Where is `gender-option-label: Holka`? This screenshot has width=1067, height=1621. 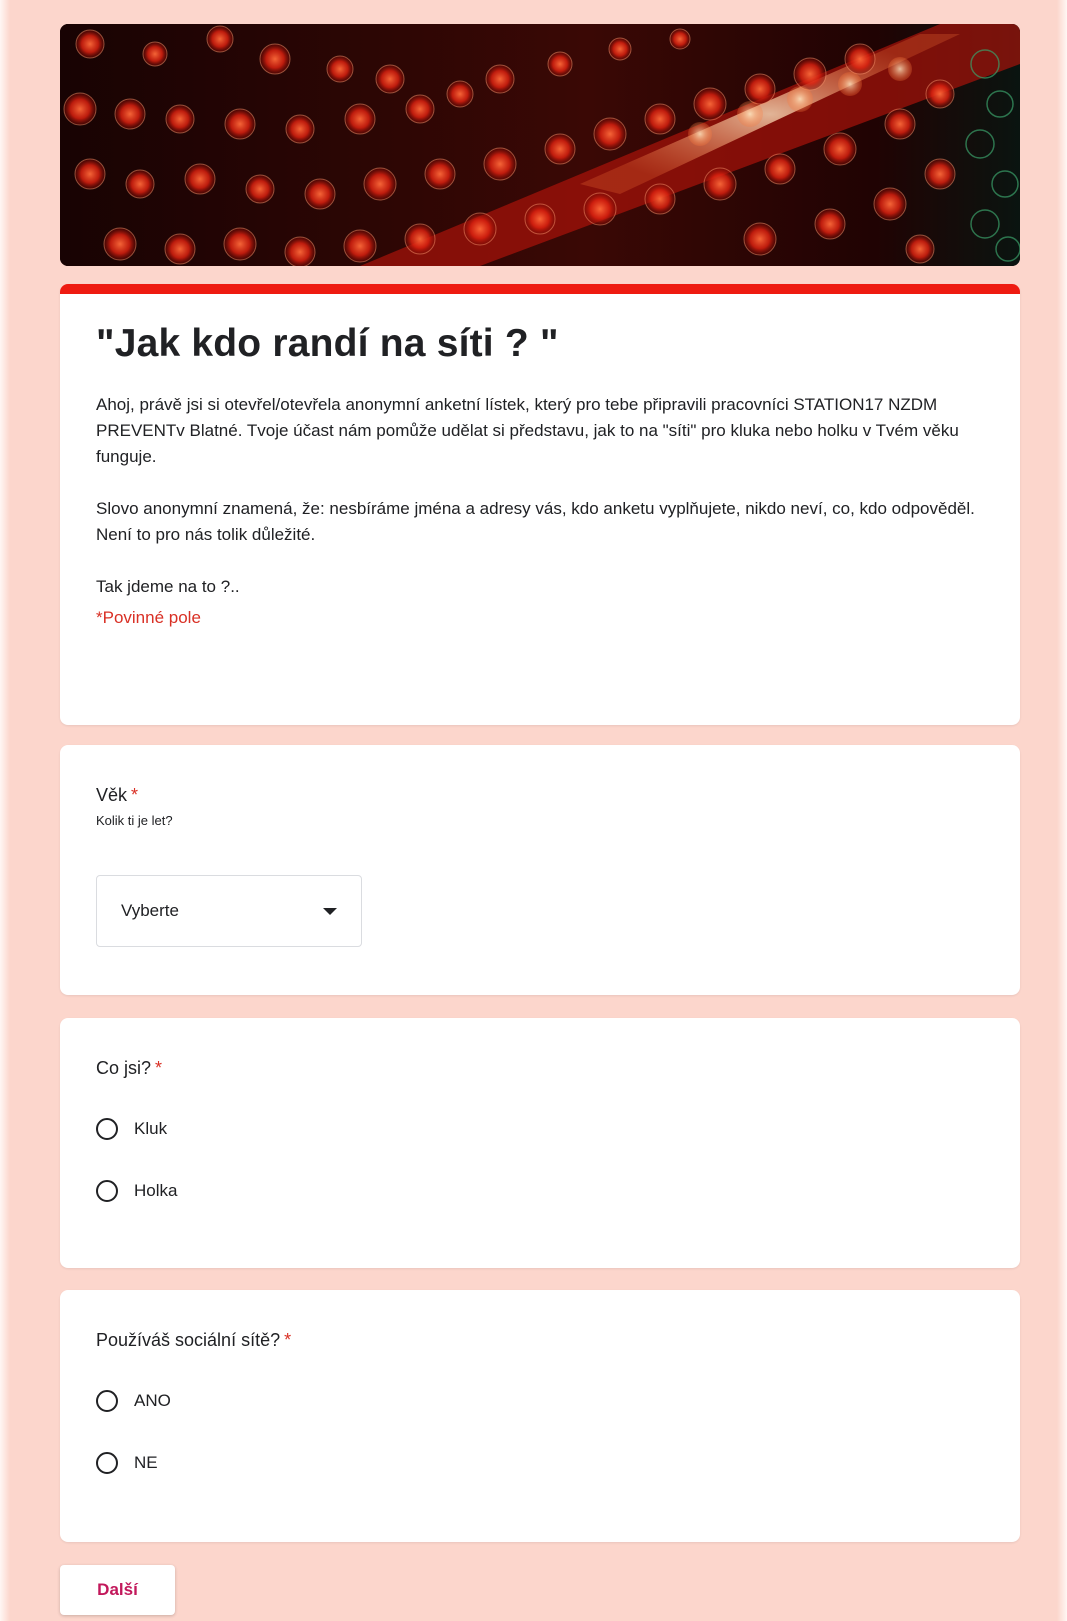
gender-option-label: Holka is located at coordinates (156, 1190).